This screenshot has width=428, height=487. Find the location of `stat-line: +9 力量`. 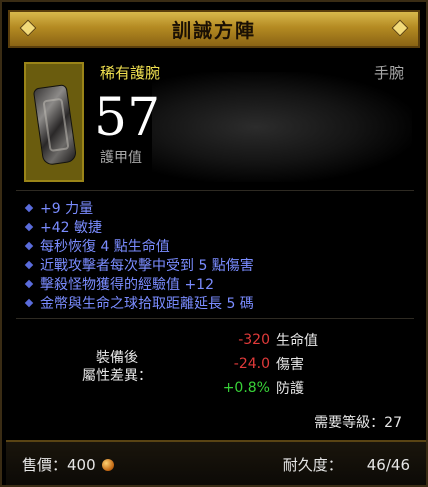

stat-line: +9 力量 is located at coordinates (139, 207).